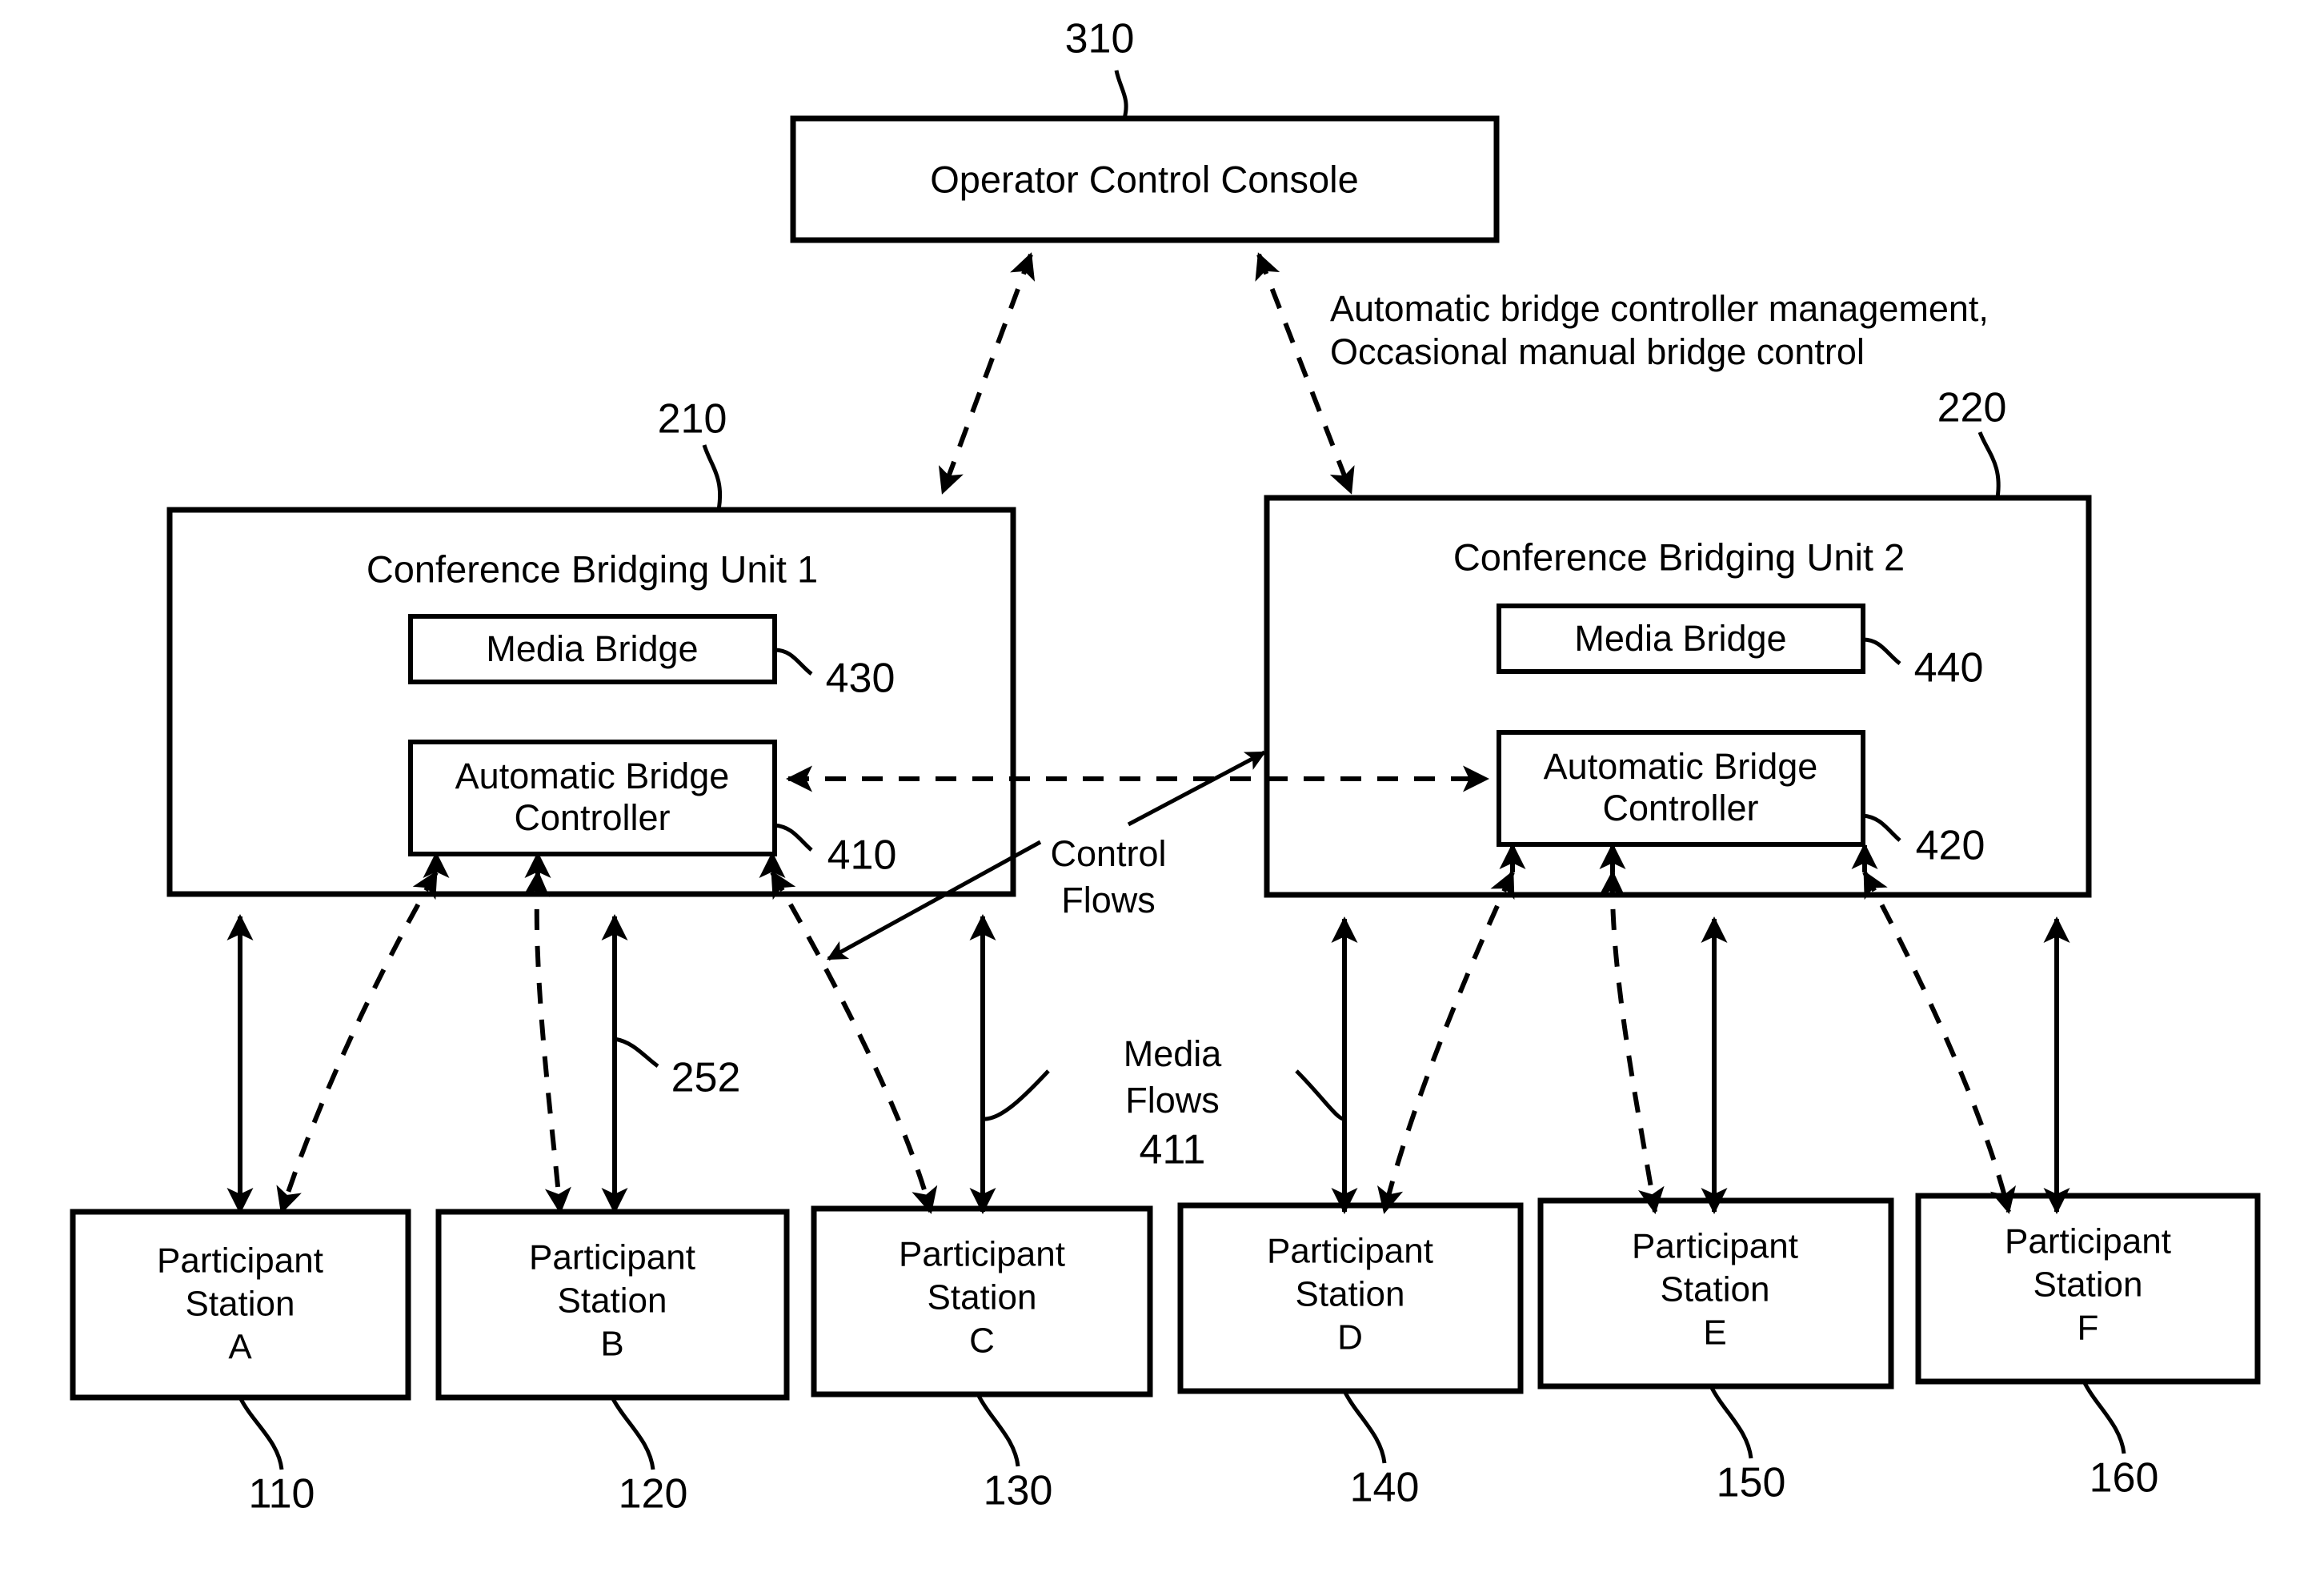 Image resolution: width=2324 pixels, height=1596 pixels. Describe the element at coordinates (1100, 67) in the screenshot. I see `ref-310-callout: 310` at that location.